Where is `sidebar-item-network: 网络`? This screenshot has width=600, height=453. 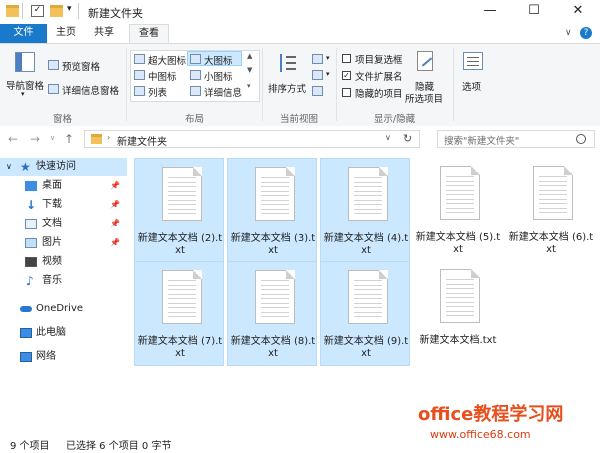 sidebar-item-network: 网络 is located at coordinates (63, 357).